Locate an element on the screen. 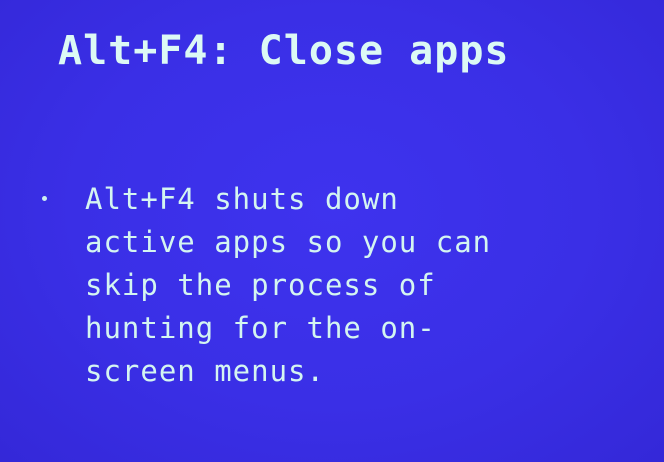 The width and height of the screenshot is (664, 462). bullet-line: skip the process of is located at coordinates (260, 285).